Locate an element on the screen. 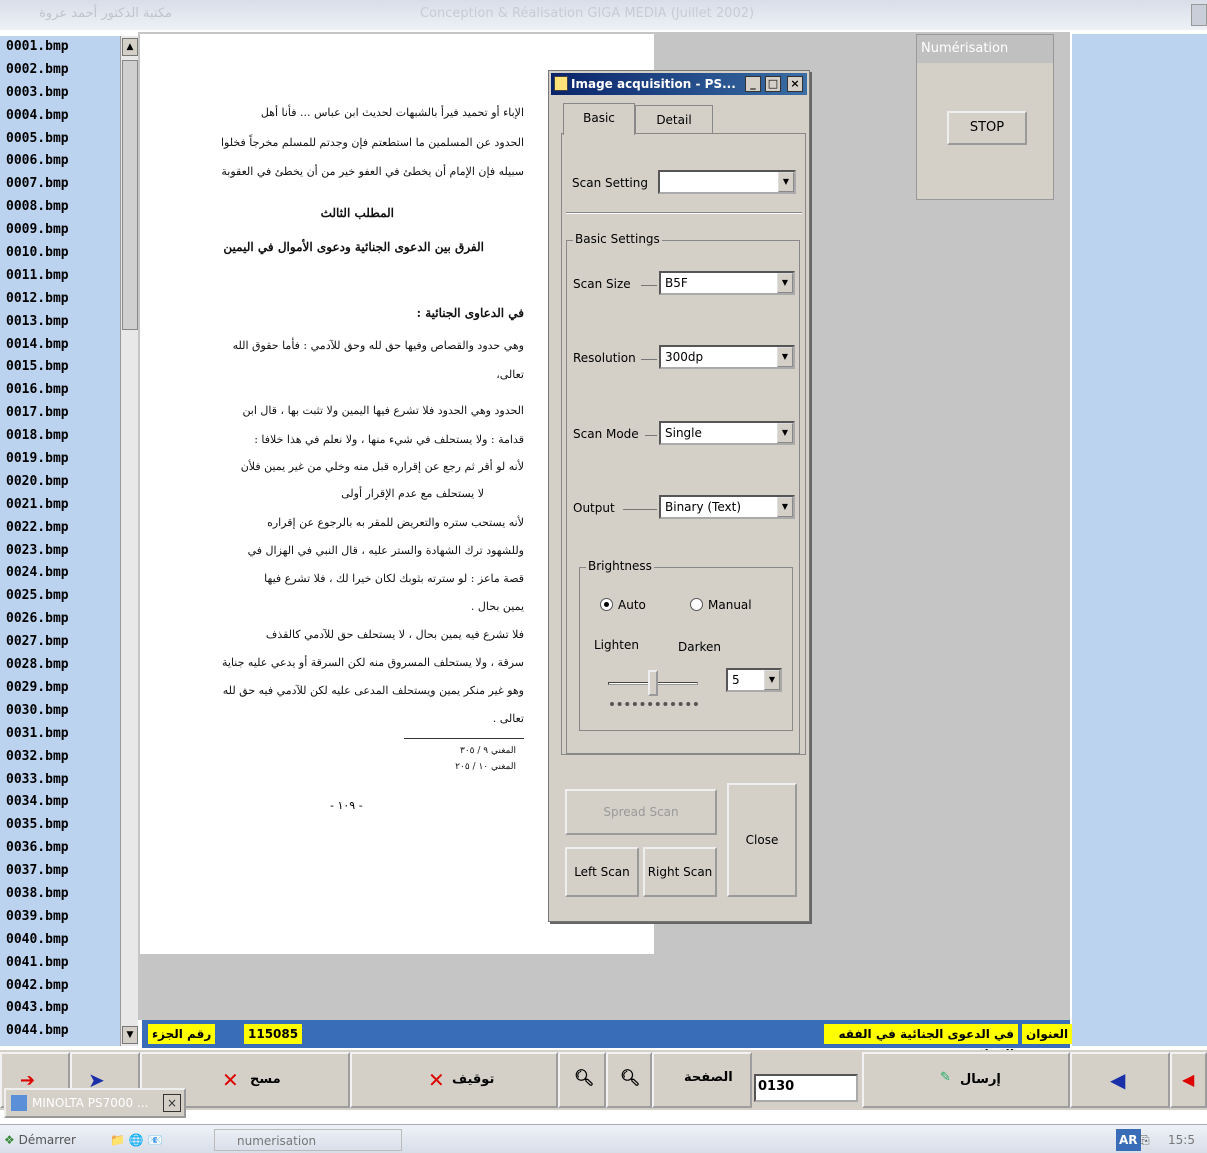 The height and width of the screenshot is (1153, 1207). file-list-item: 0038.bmp is located at coordinates (60, 894).